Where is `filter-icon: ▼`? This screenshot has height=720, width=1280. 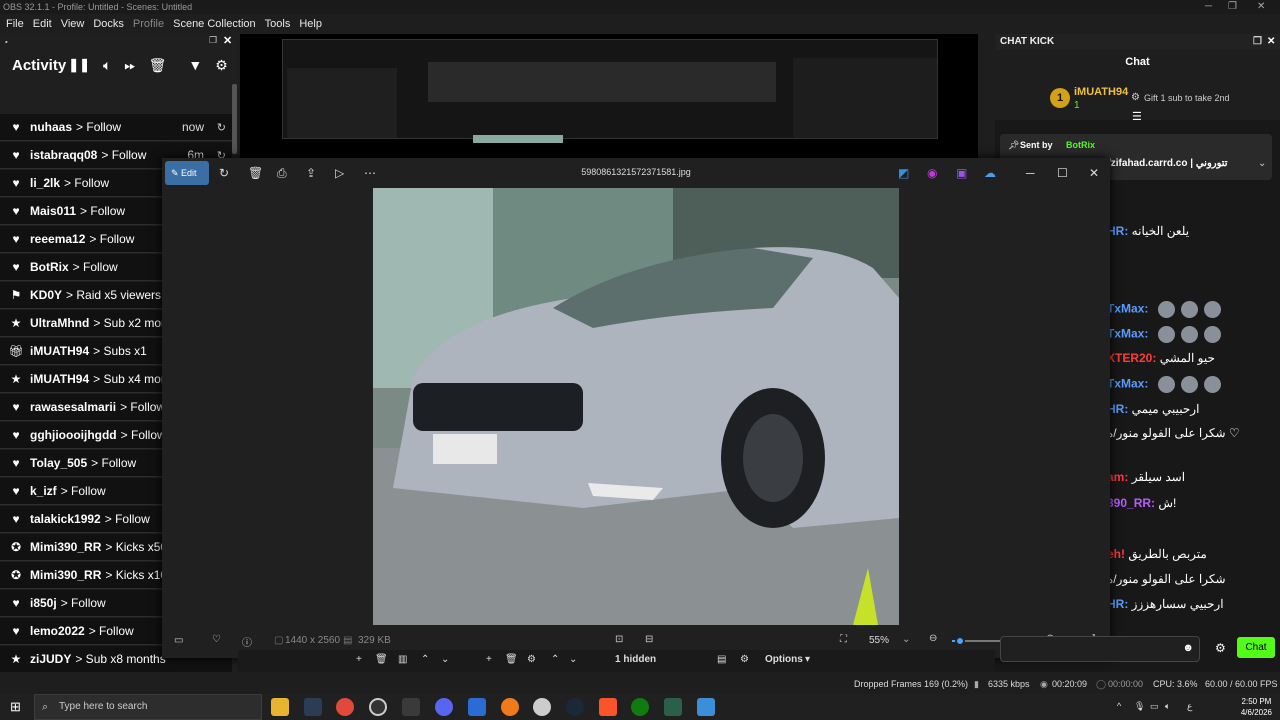 filter-icon: ▼ is located at coordinates (195, 65).